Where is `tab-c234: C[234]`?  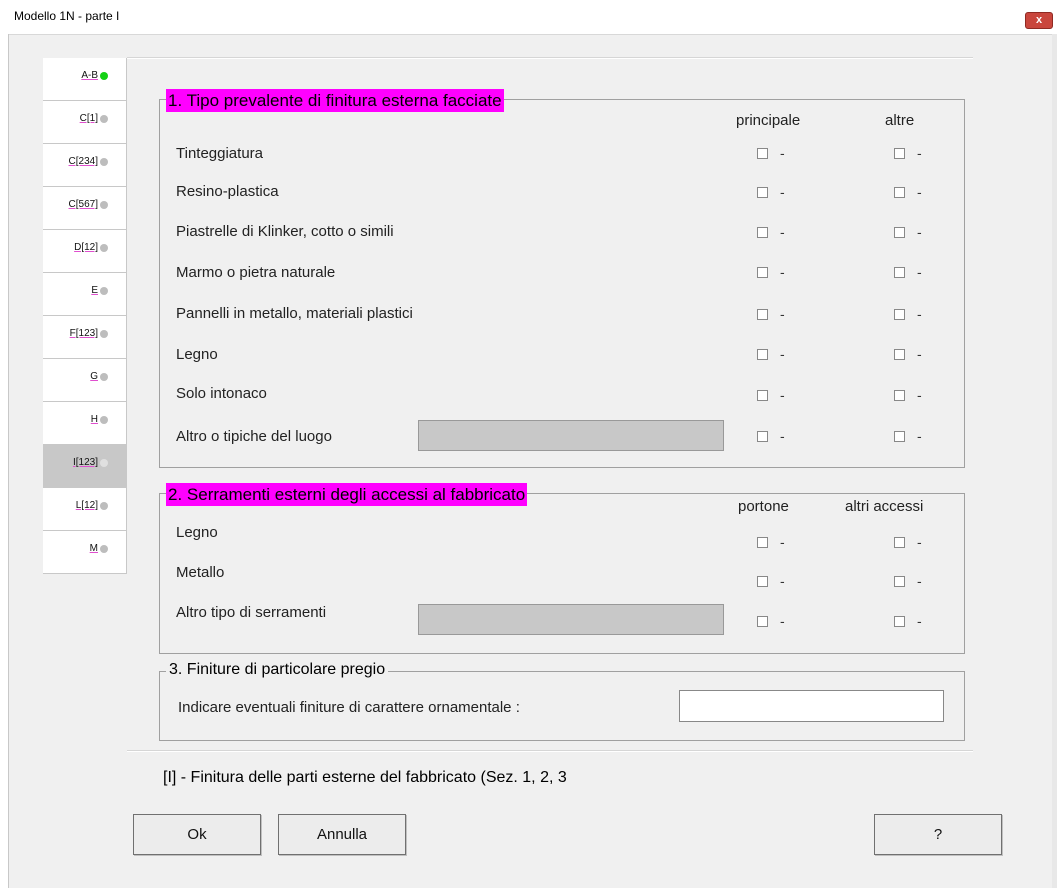 tab-c234: C[234] is located at coordinates (85, 165).